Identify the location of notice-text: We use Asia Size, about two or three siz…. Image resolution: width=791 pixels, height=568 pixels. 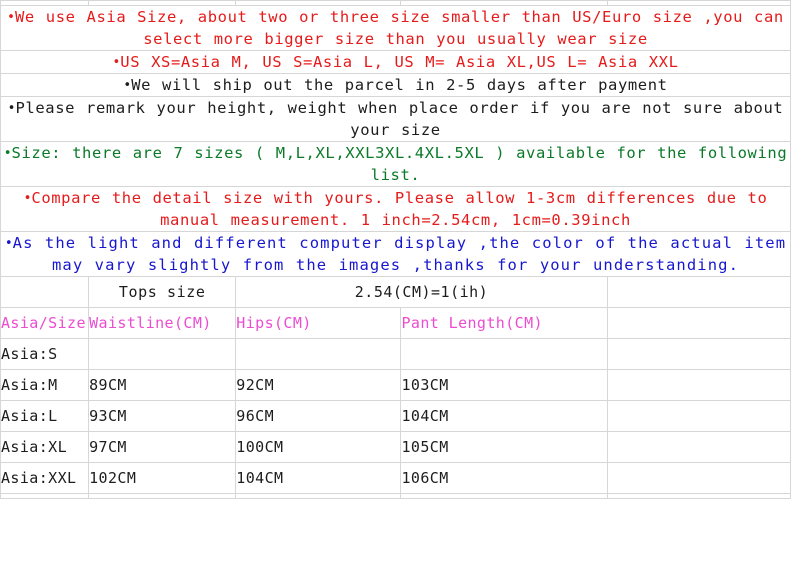
(399, 28).